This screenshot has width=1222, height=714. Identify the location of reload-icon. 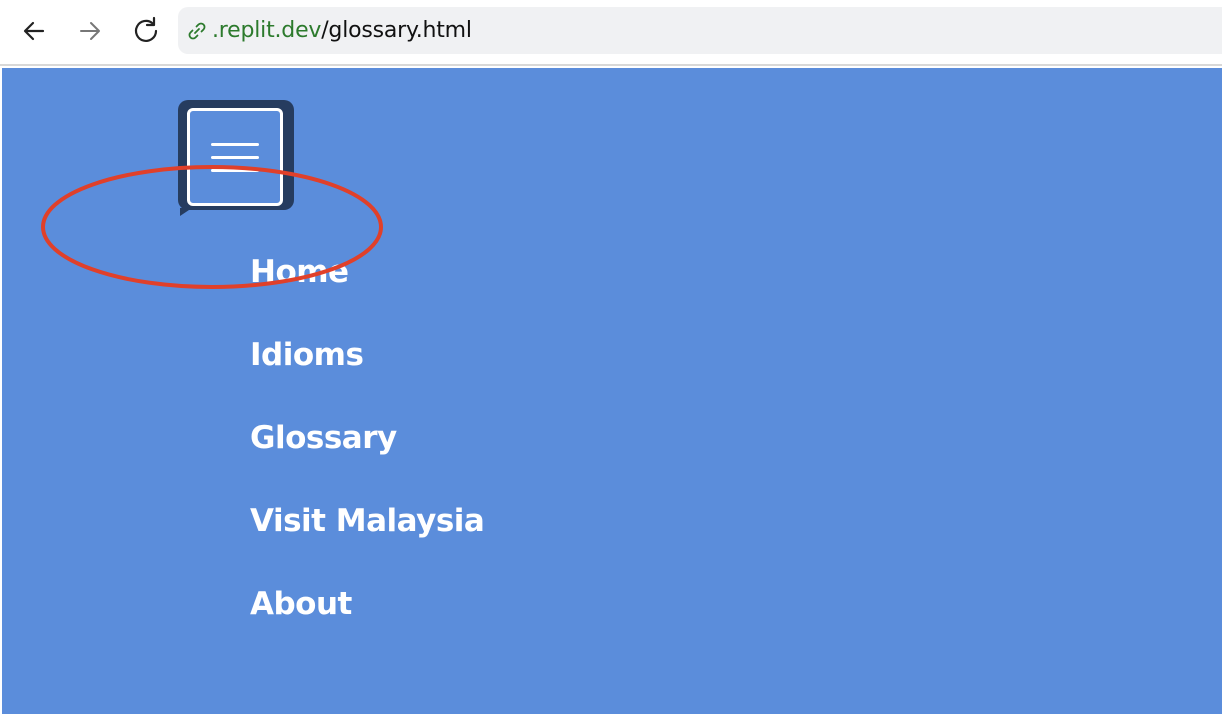
(146, 29).